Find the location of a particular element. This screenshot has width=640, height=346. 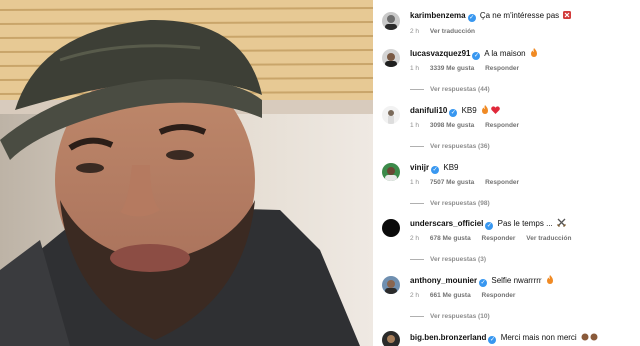

view-replies-link: Ver respuestas (44) is located at coordinates (523, 89).